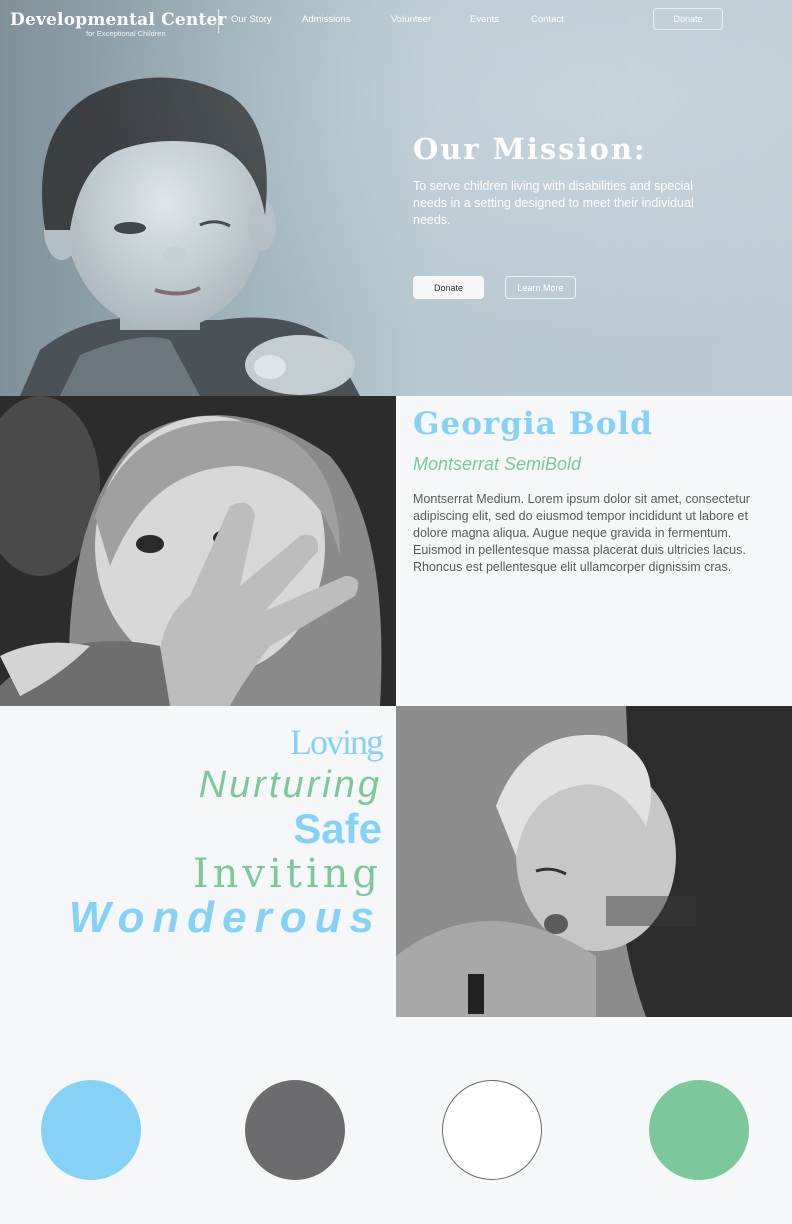 This screenshot has width=792, height=1224. What do you see at coordinates (192, 824) in the screenshot?
I see `values-list: Loving Nurturing Safe Inviting Wonderous` at bounding box center [192, 824].